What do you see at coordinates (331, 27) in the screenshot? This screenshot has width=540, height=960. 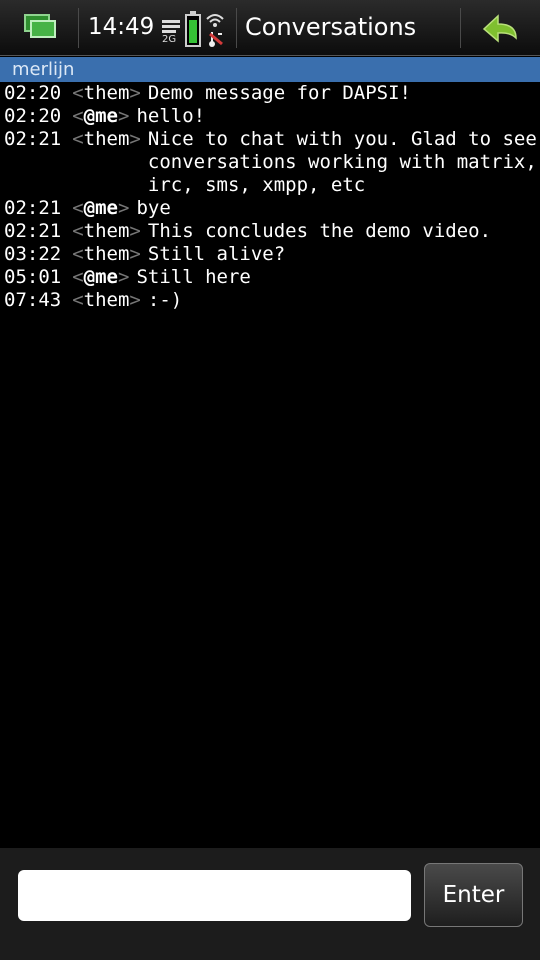 I see `app-title: Conversations` at bounding box center [331, 27].